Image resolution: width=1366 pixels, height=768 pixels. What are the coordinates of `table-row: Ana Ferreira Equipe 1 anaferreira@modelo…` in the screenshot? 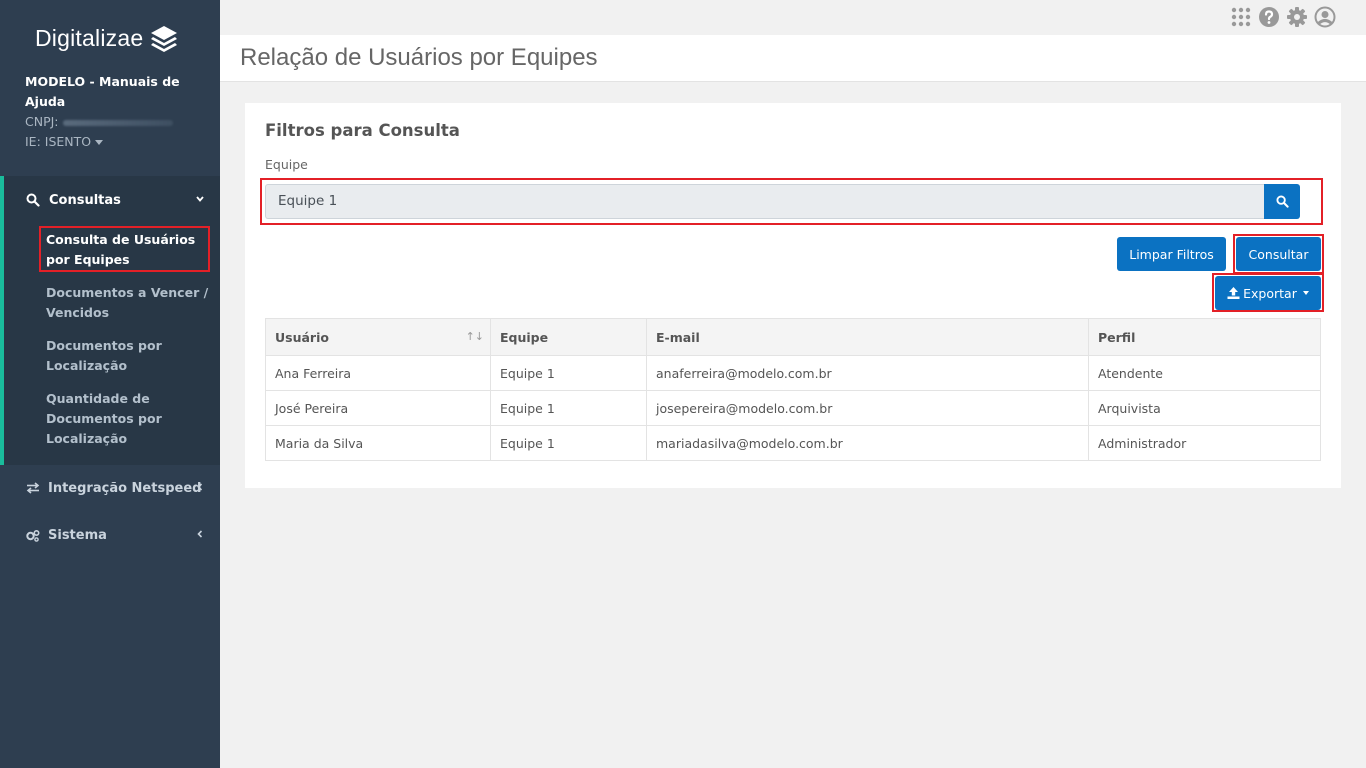 It's located at (793, 373).